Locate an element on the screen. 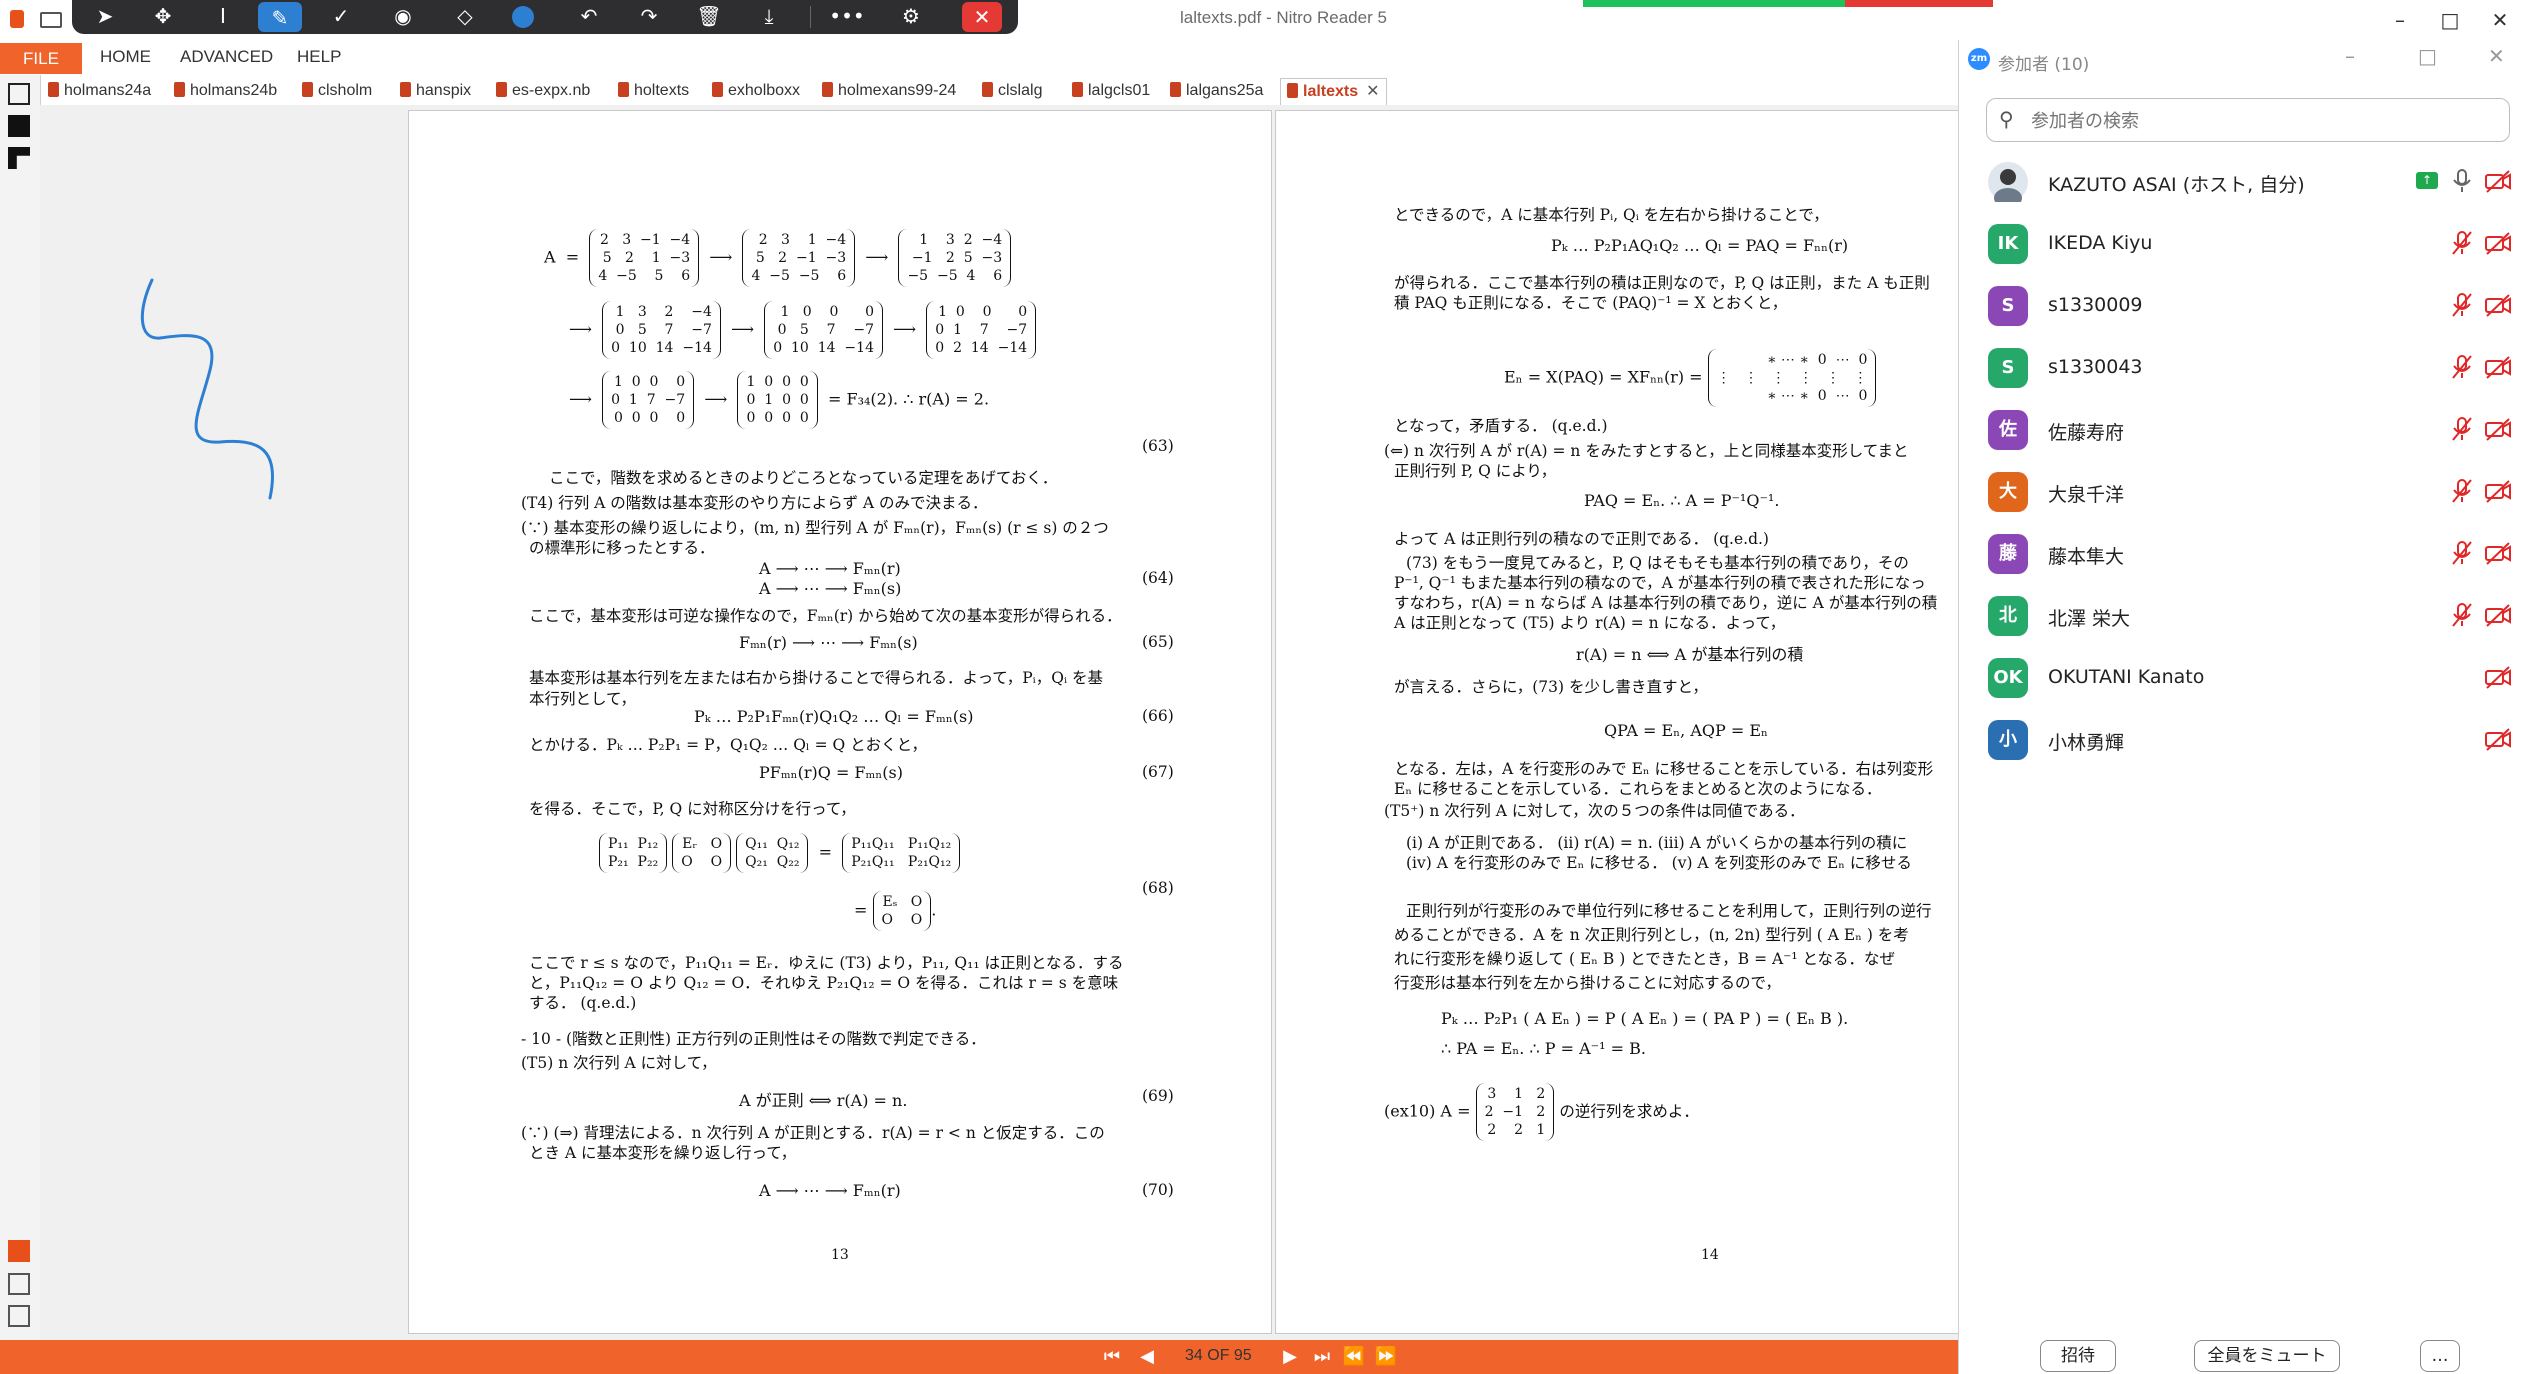  panel-minimize-icon: – is located at coordinates (2350, 56).